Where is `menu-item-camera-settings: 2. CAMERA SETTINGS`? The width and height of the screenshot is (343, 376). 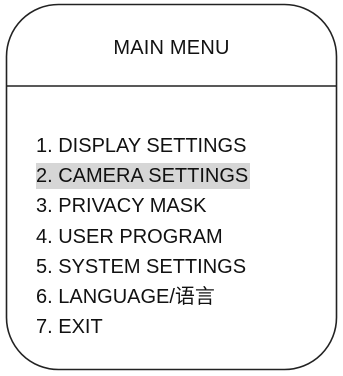 menu-item-camera-settings: 2. CAMERA SETTINGS is located at coordinates (143, 176).